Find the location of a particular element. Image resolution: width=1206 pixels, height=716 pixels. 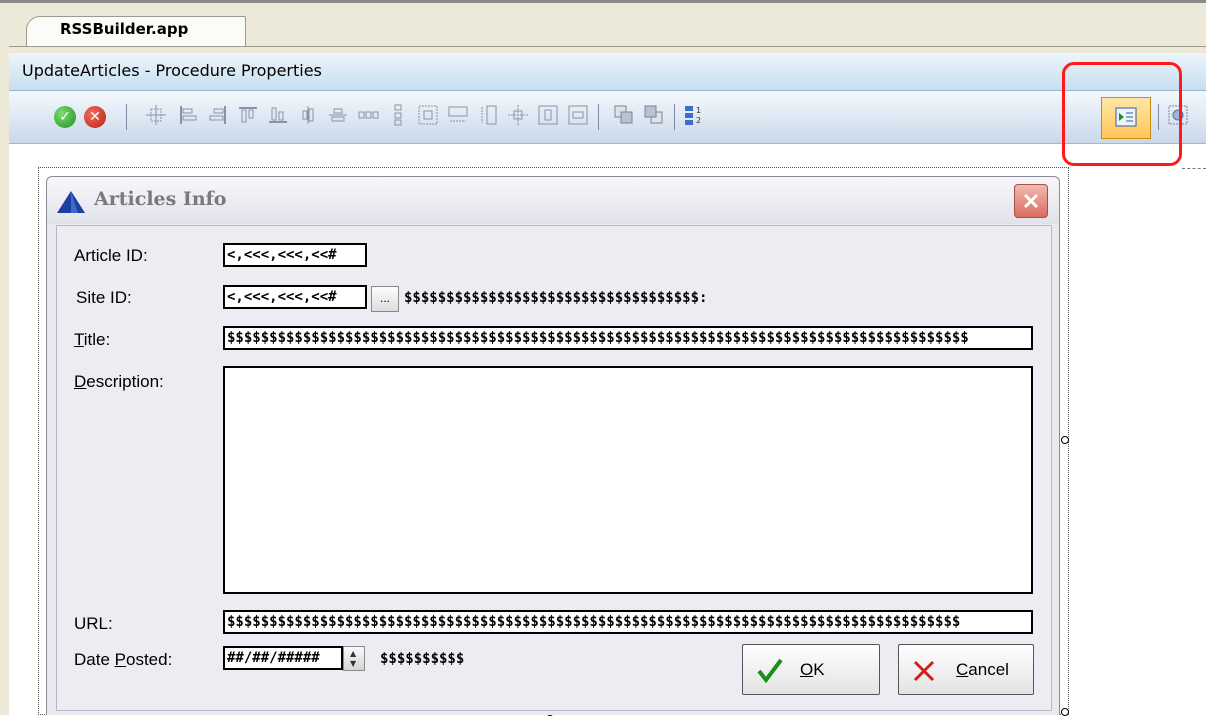

ok-check-icon: ✓ is located at coordinates (65, 117).